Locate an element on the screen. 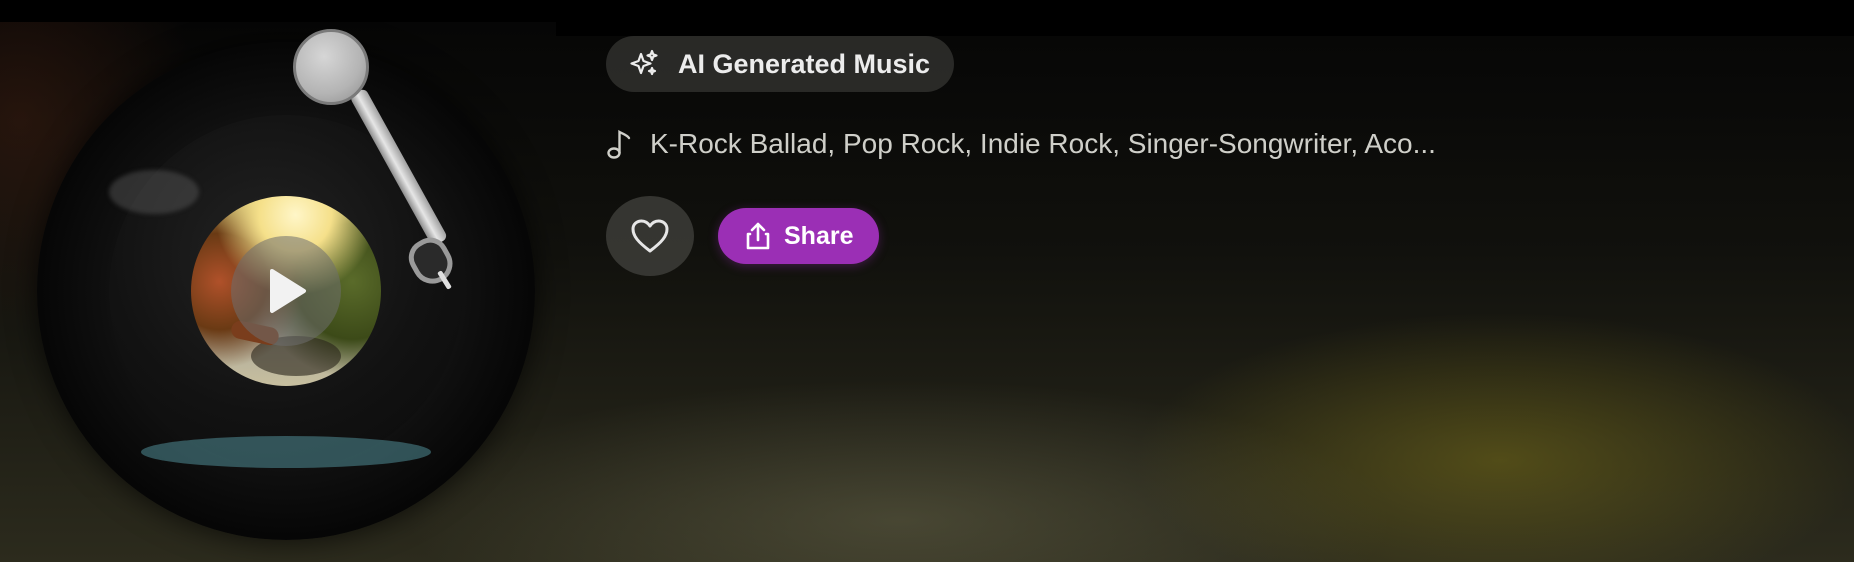 The height and width of the screenshot is (562, 1854). tonearm-pivot is located at coordinates (331, 67).